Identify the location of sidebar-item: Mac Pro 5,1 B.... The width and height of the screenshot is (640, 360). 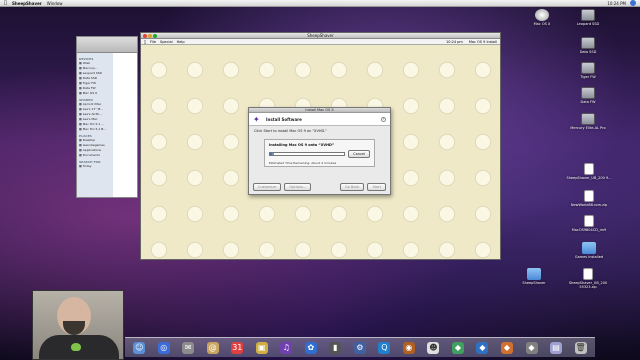
(95, 129).